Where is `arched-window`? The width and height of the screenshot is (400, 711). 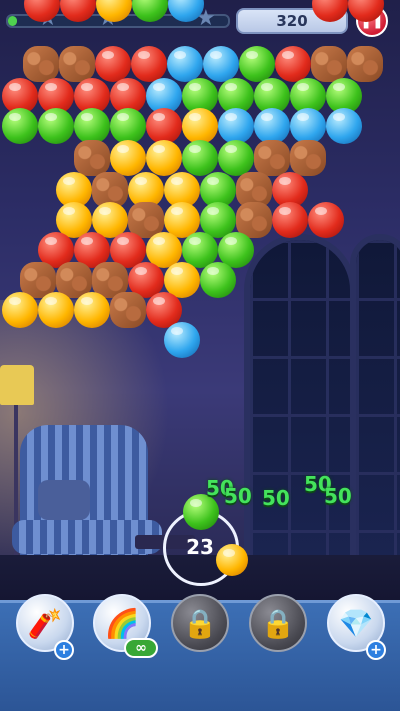
arched-window is located at coordinates (300, 399).